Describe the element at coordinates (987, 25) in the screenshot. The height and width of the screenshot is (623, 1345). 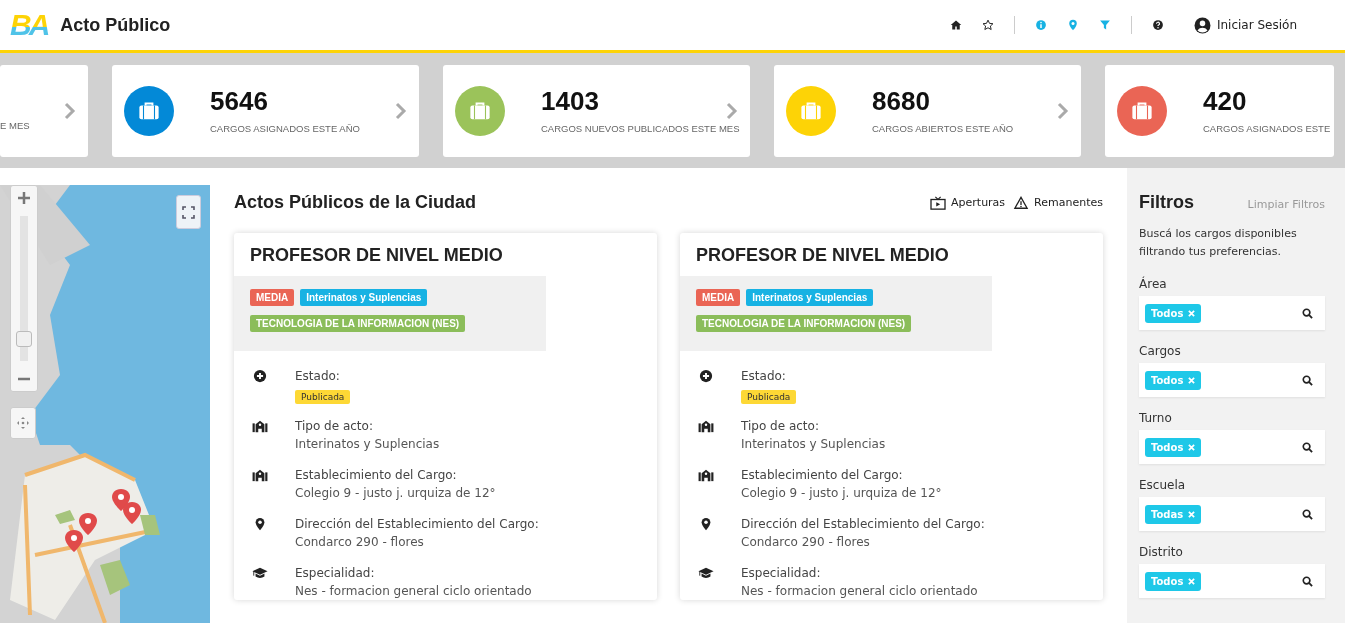
I see `star-icon` at that location.